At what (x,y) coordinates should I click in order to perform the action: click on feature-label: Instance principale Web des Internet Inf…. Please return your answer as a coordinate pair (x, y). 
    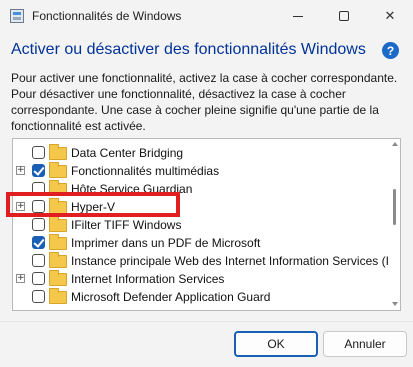
    Looking at the image, I should click on (236, 261).